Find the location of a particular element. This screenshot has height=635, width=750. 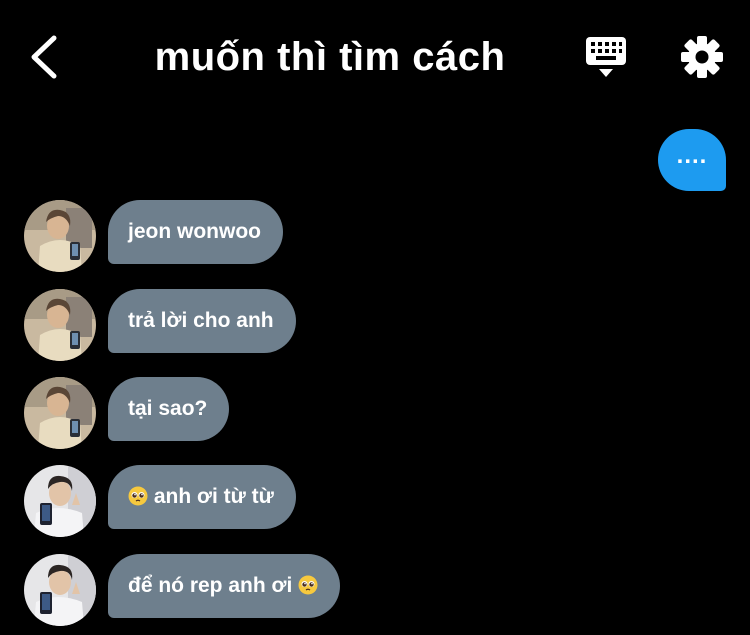

settings-button is located at coordinates (702, 57).